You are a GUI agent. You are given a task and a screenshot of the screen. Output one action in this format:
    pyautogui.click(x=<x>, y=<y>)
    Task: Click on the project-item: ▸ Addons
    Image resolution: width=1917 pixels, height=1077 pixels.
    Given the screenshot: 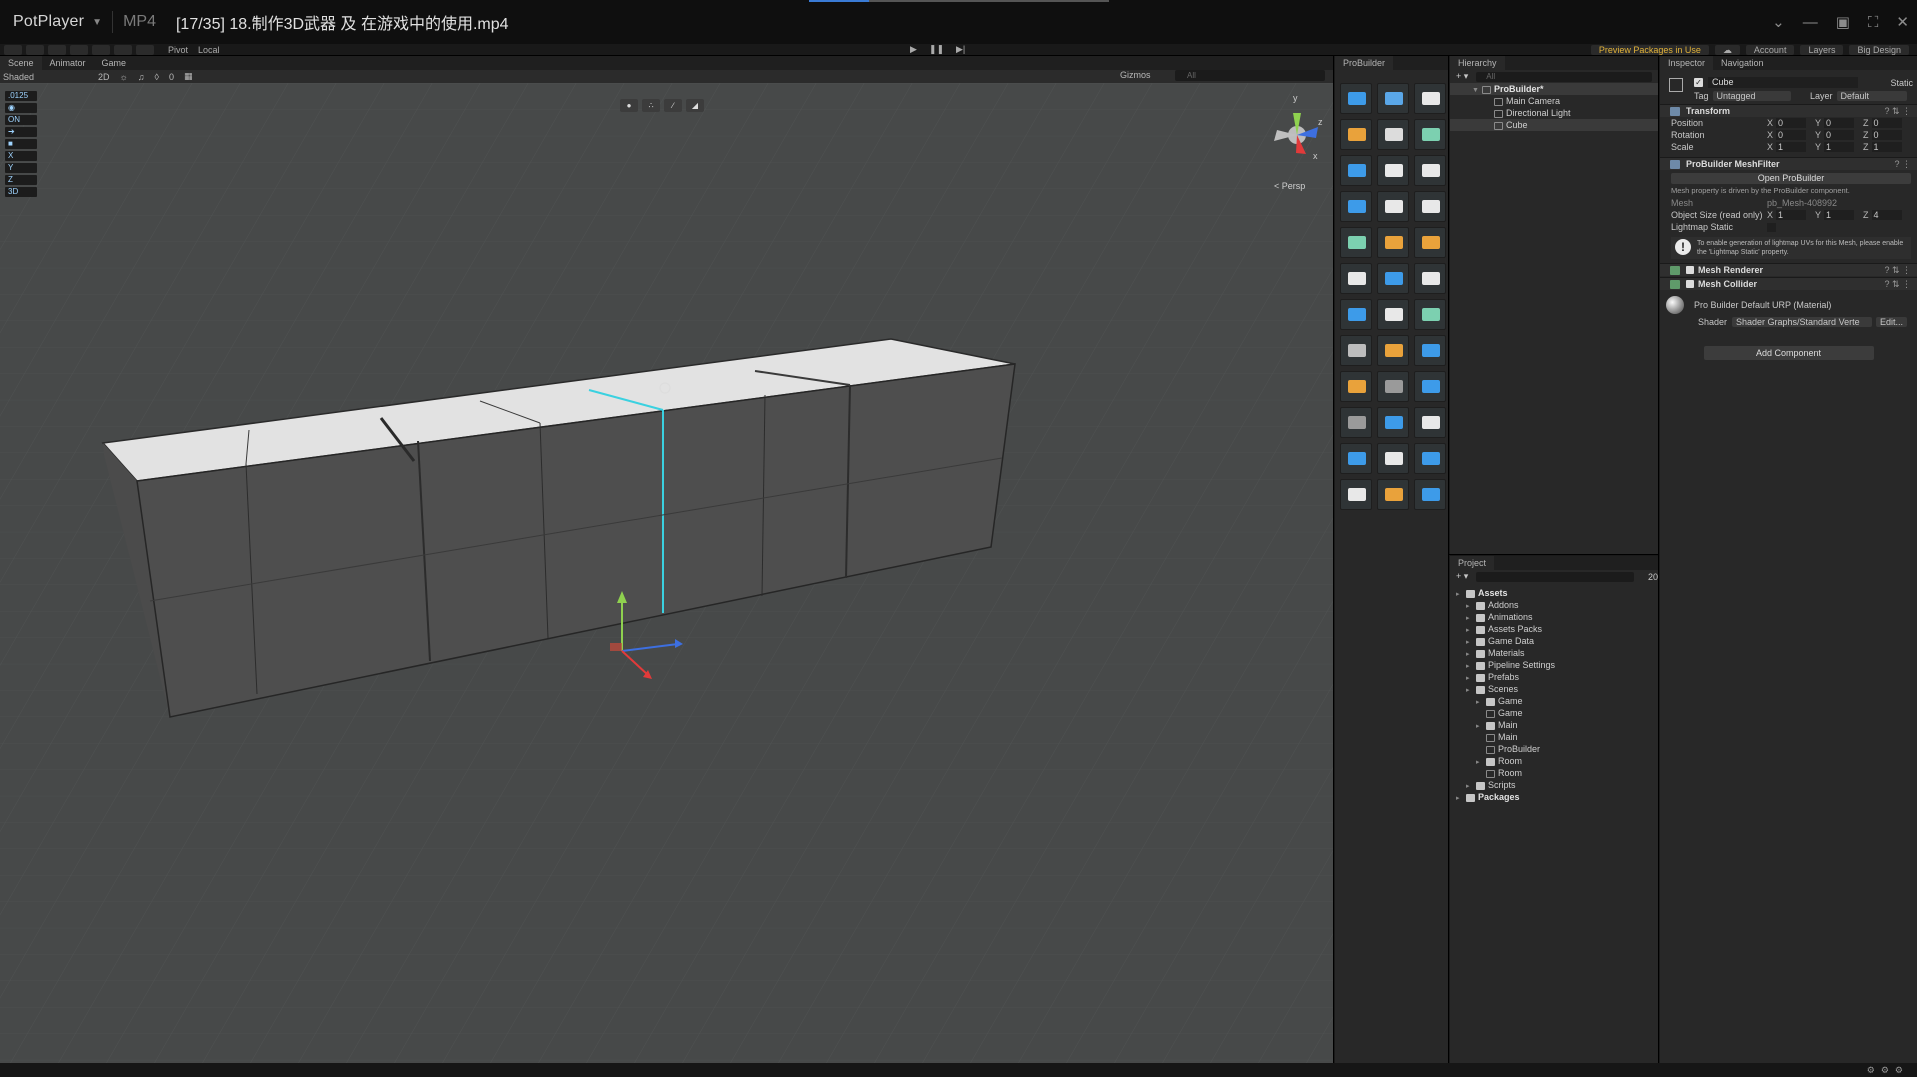 What is the action you would take?
    pyautogui.click(x=1554, y=605)
    